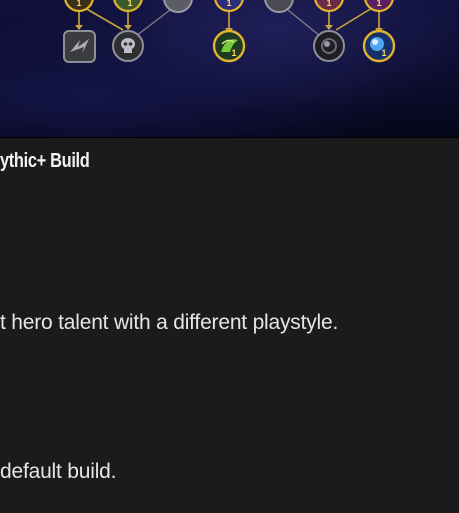 This screenshot has height=513, width=459. Describe the element at coordinates (329, 46) in the screenshot. I see `talent-node-void` at that location.